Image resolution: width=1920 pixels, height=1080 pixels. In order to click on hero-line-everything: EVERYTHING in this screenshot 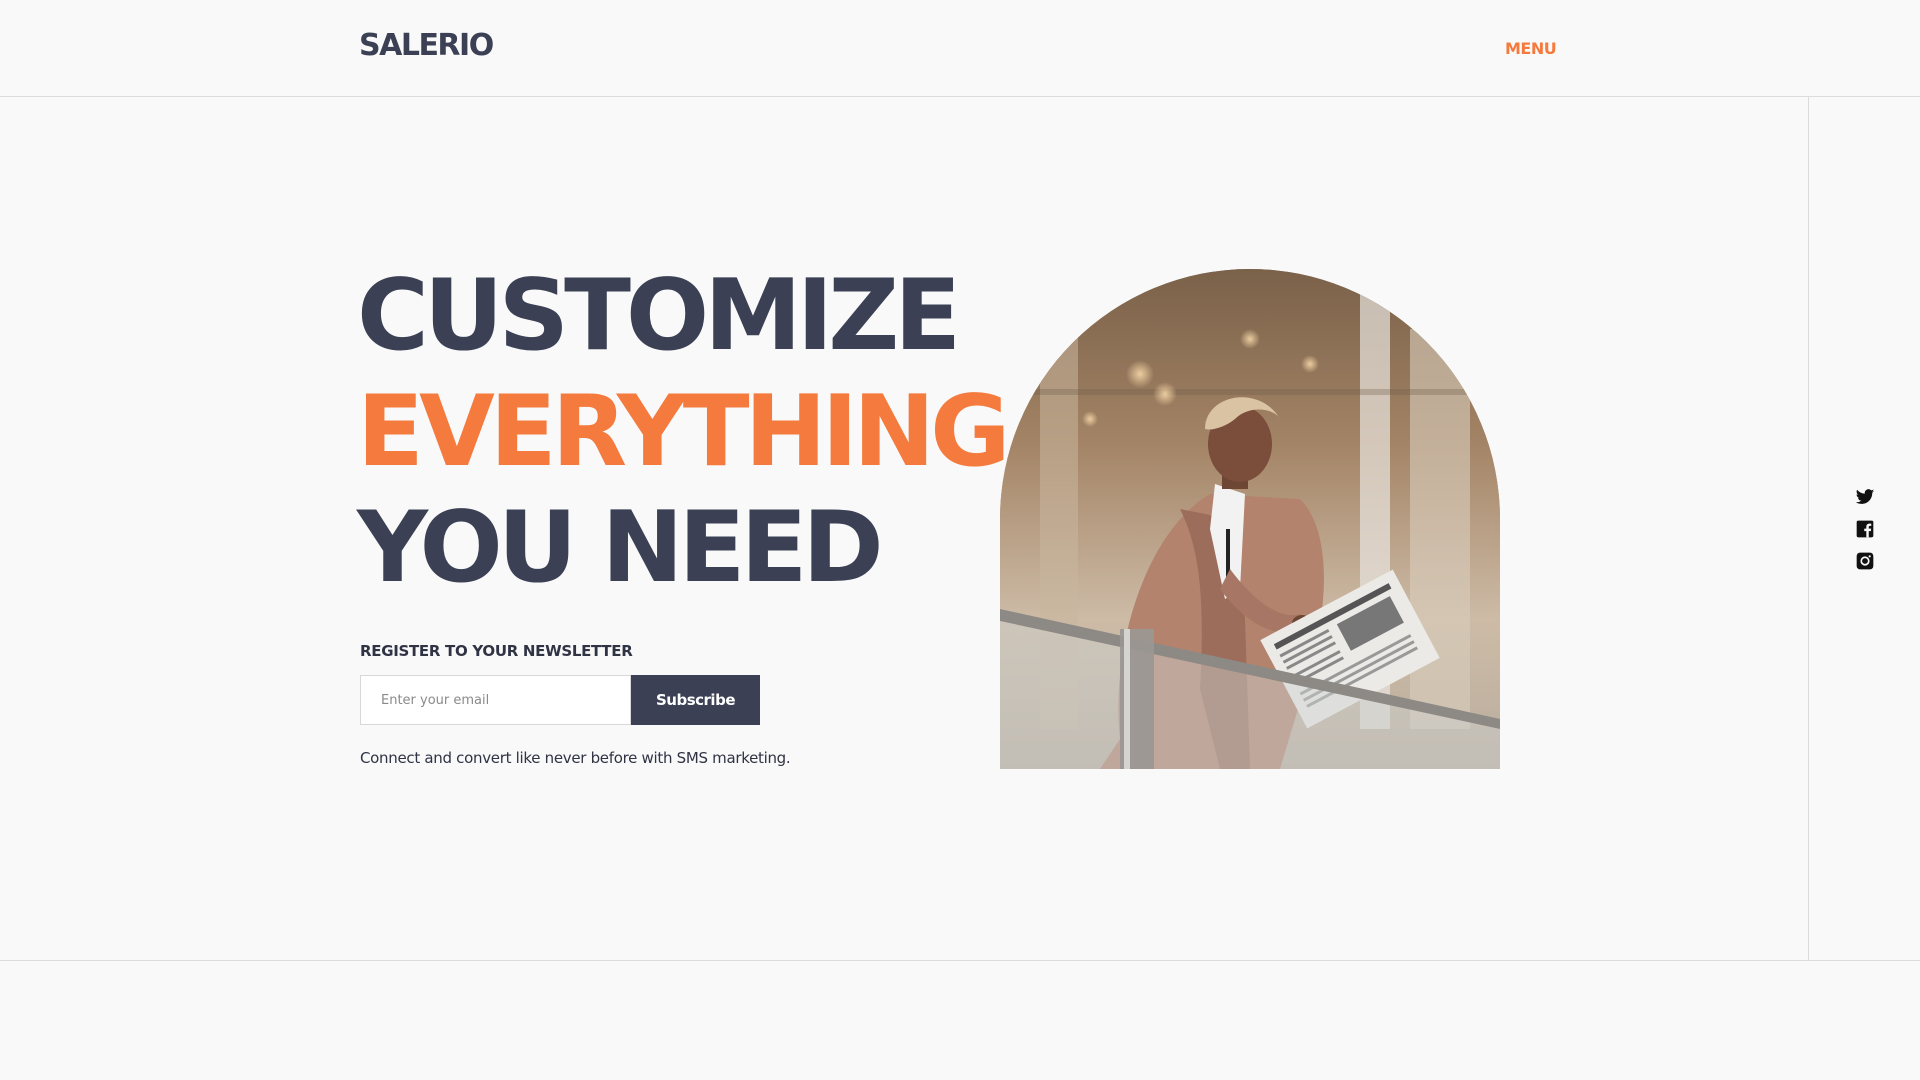, I will do `click(684, 432)`.